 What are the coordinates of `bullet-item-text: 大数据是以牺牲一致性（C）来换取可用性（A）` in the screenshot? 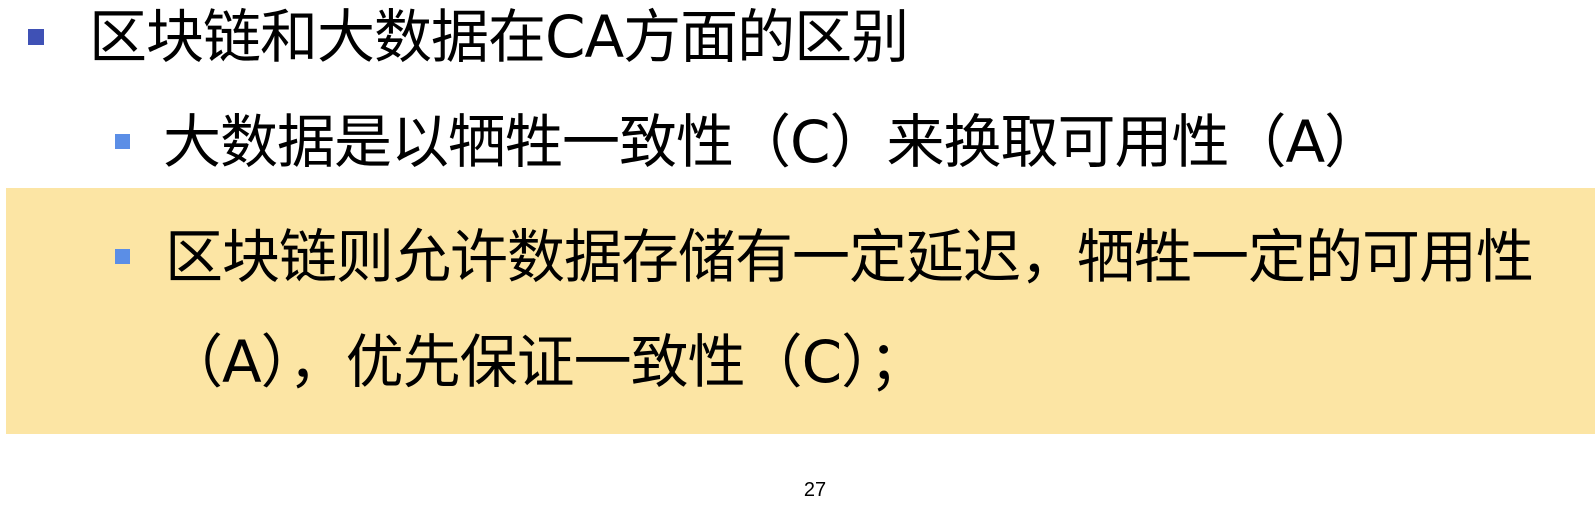 It's located at (772, 142).